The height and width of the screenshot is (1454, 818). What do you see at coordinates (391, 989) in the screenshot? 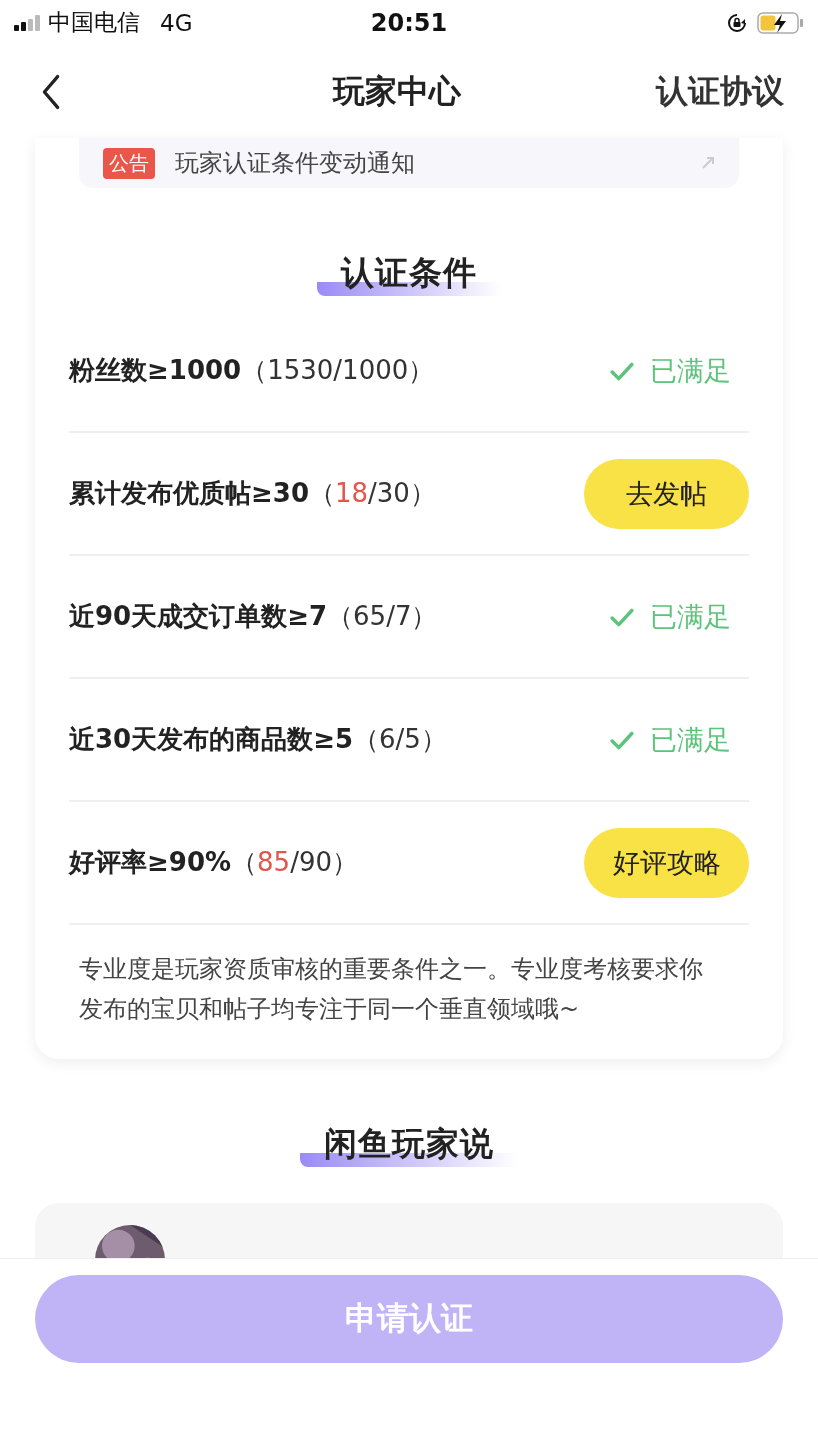
I see `note-text: 专业度是玩家资质审核的重要条件之一。专业度考核要求你发布的宝贝和帖子均专注于同一个垂直领域哦~` at bounding box center [391, 989].